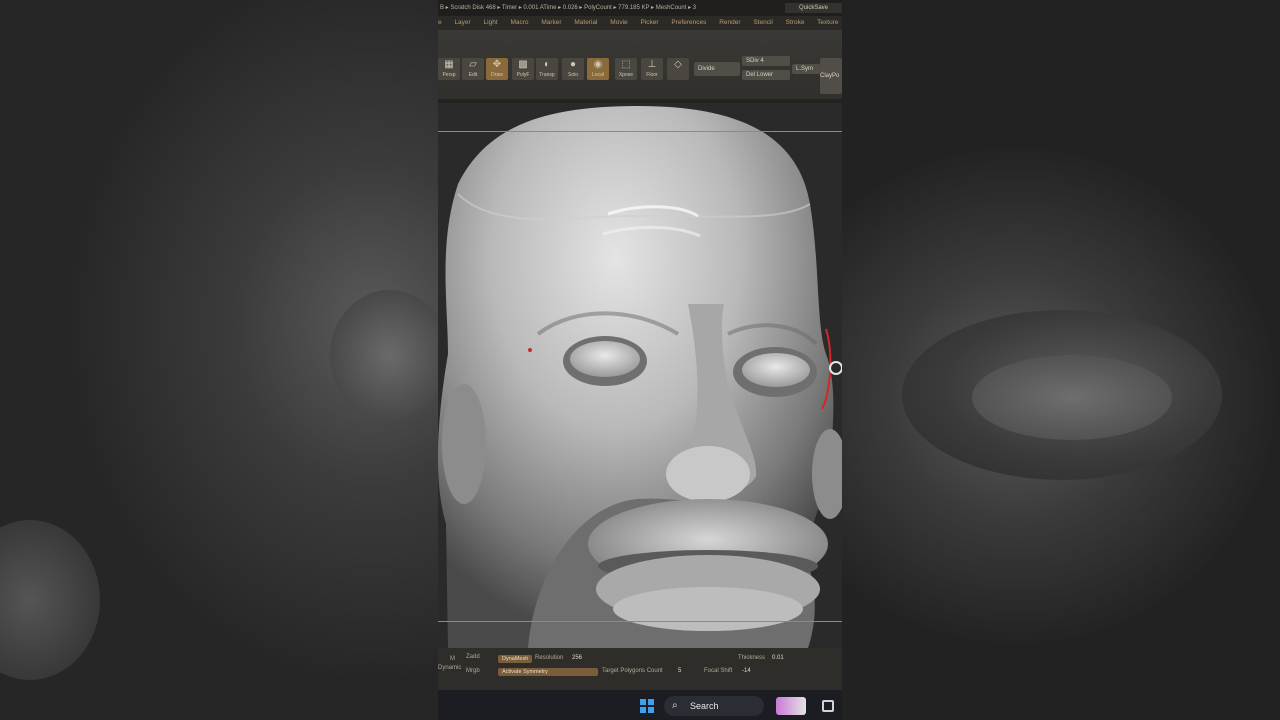 Image resolution: width=1280 pixels, height=720 pixels. What do you see at coordinates (50, 600) in the screenshot?
I see `blurred-nose` at bounding box center [50, 600].